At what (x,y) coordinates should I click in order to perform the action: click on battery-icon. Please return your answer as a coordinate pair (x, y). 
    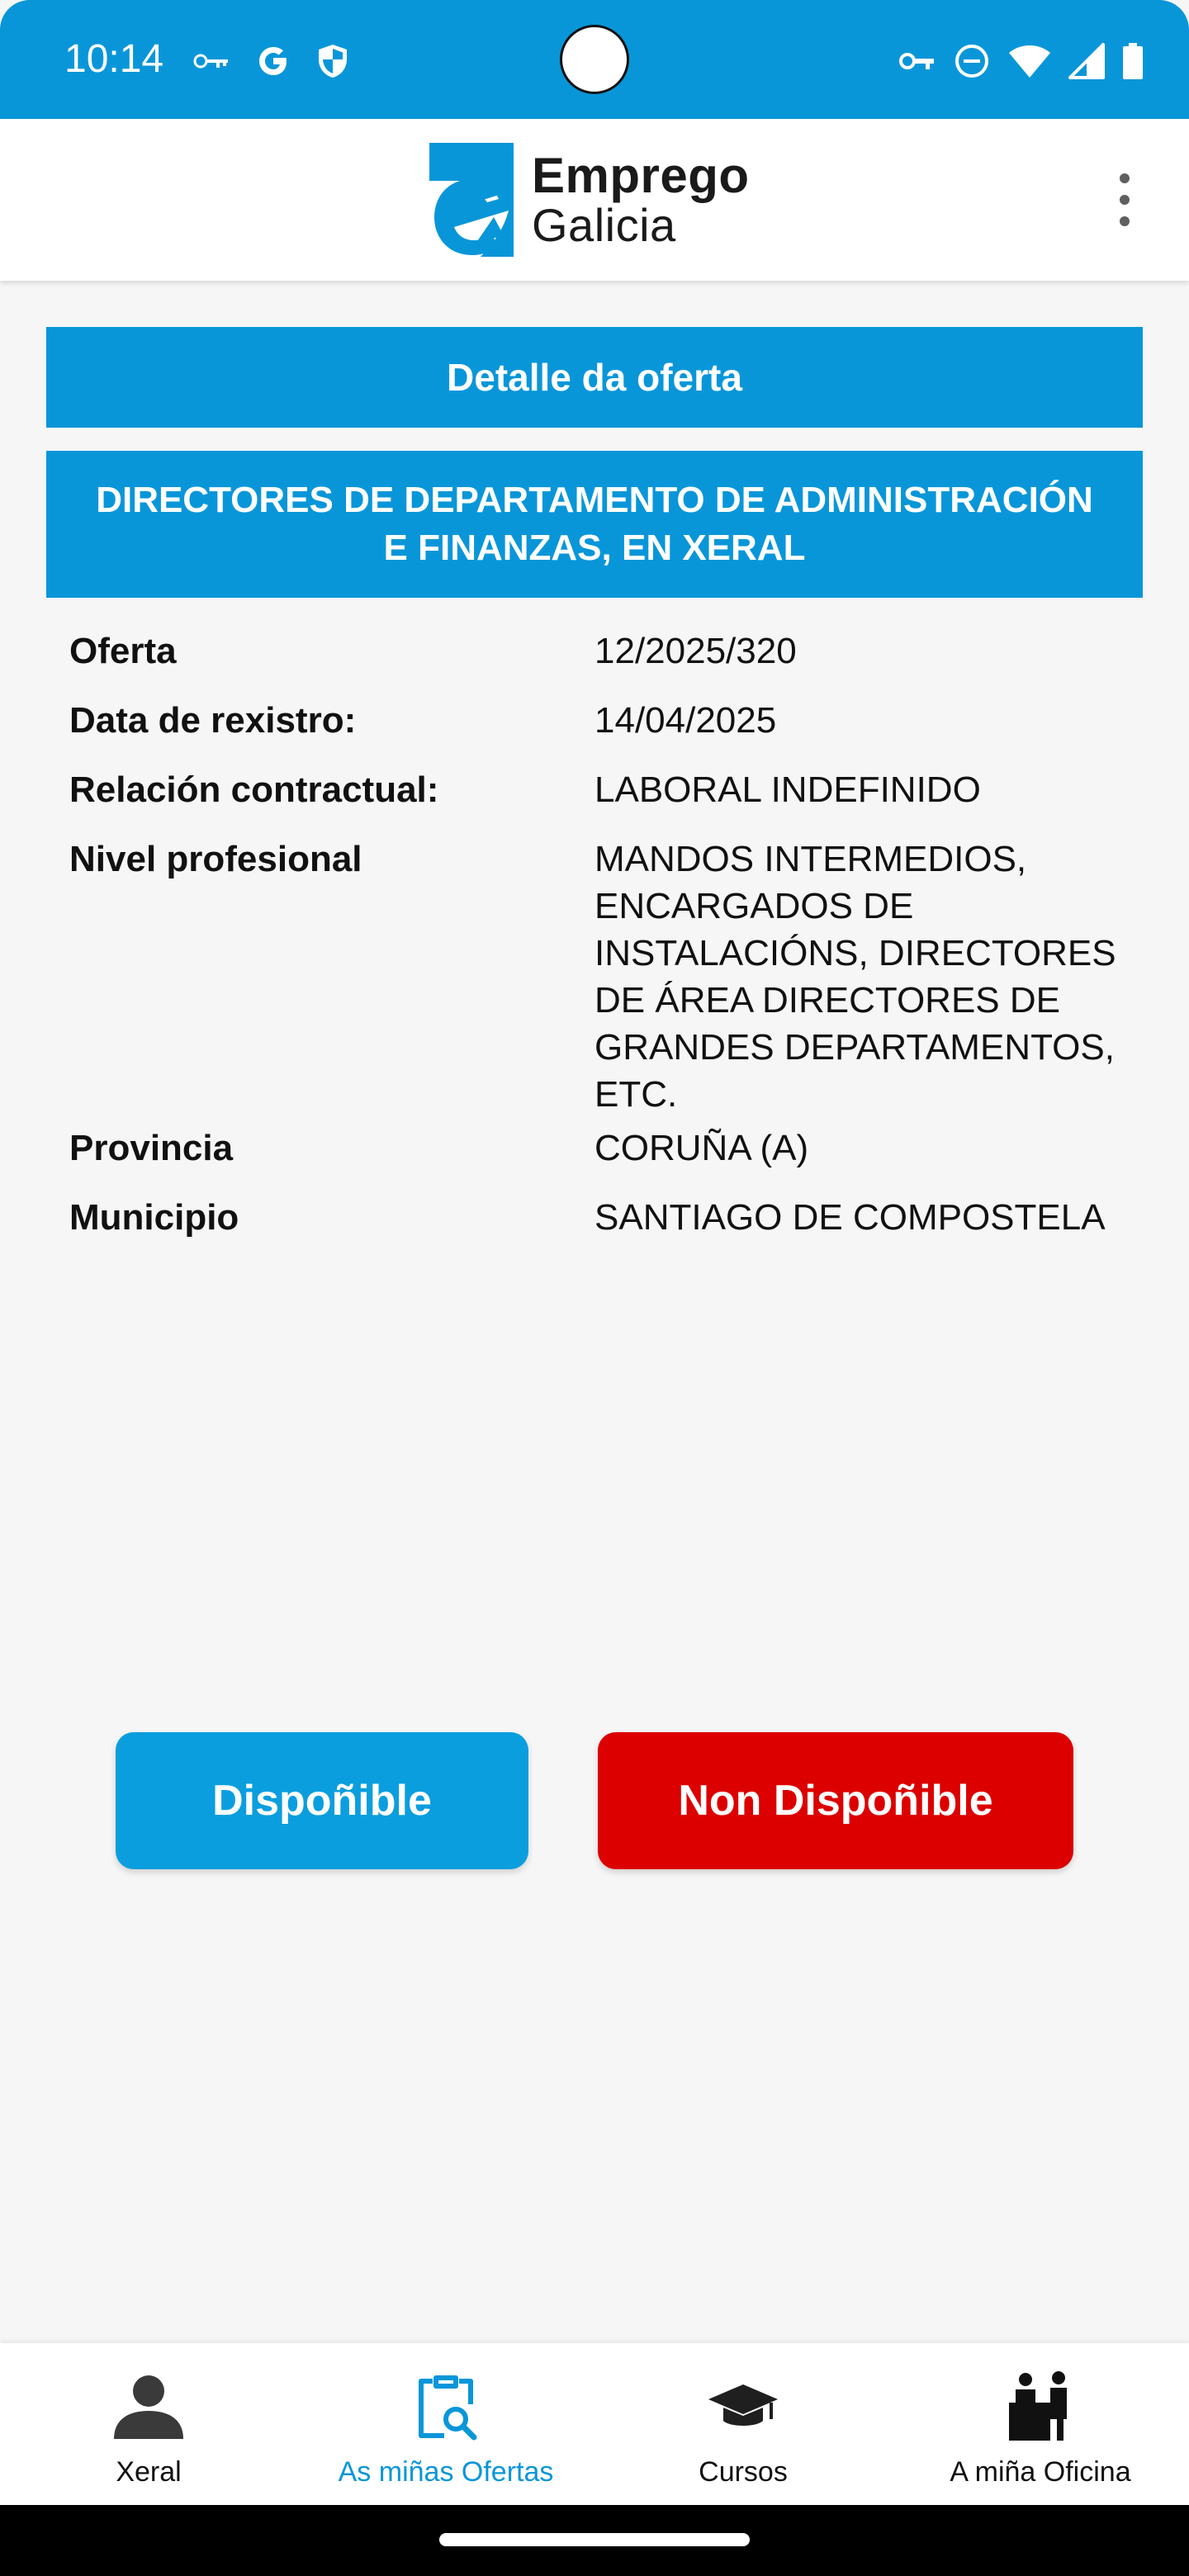
    Looking at the image, I should click on (1133, 61).